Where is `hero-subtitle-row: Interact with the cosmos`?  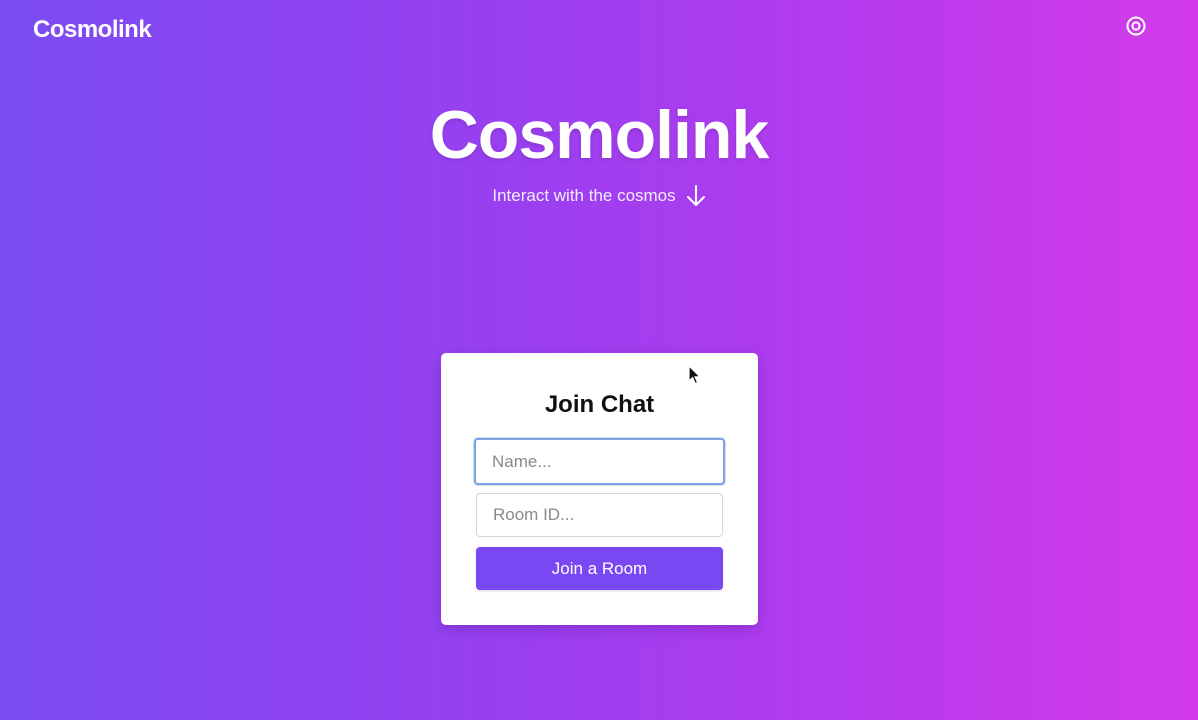 hero-subtitle-row: Interact with the cosmos is located at coordinates (599, 196).